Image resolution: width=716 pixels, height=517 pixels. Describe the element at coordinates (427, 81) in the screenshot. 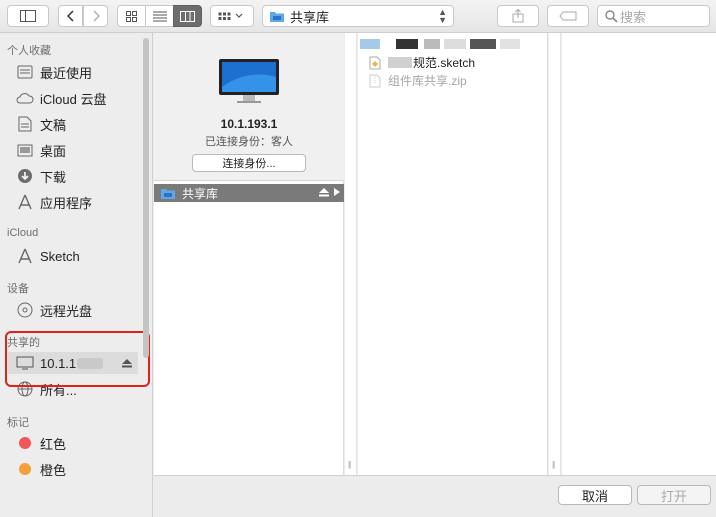

I see `file-name: 组件库共享.zip` at that location.